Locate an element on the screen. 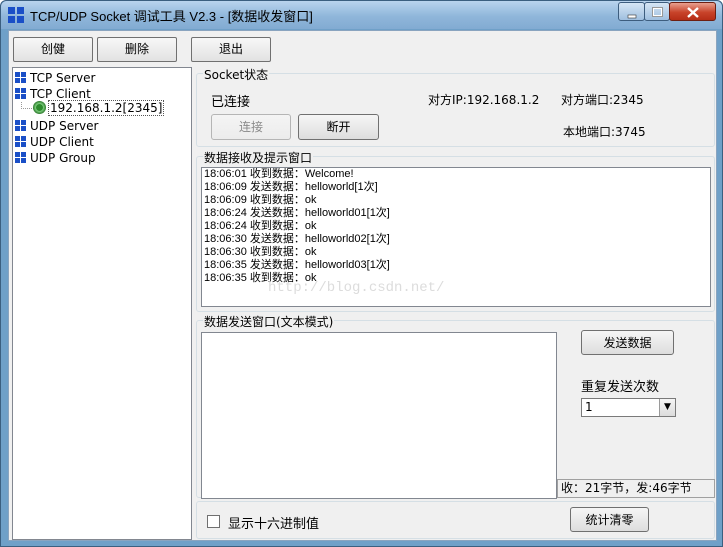 Image resolution: width=723 pixels, height=547 pixels. log-line: 18:06:35 发送数据：helloworld03[1次] is located at coordinates (297, 265).